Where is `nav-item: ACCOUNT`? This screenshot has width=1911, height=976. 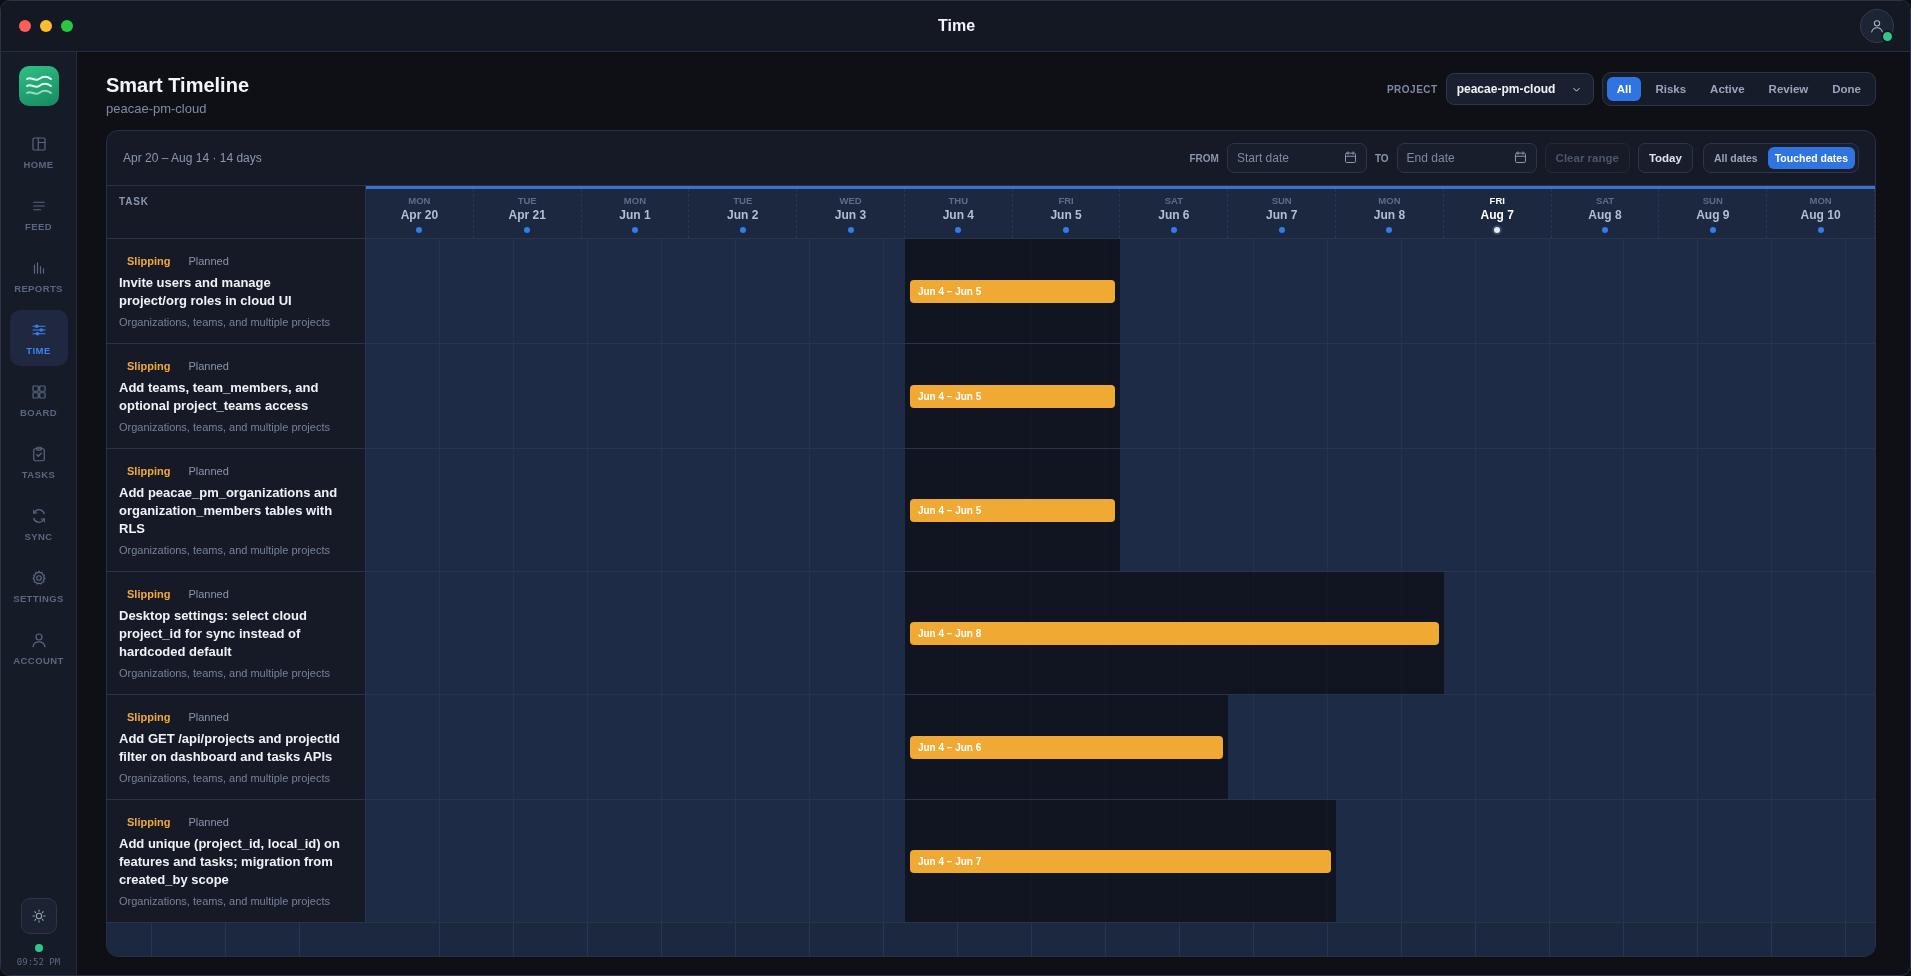 nav-item: ACCOUNT is located at coordinates (38, 648).